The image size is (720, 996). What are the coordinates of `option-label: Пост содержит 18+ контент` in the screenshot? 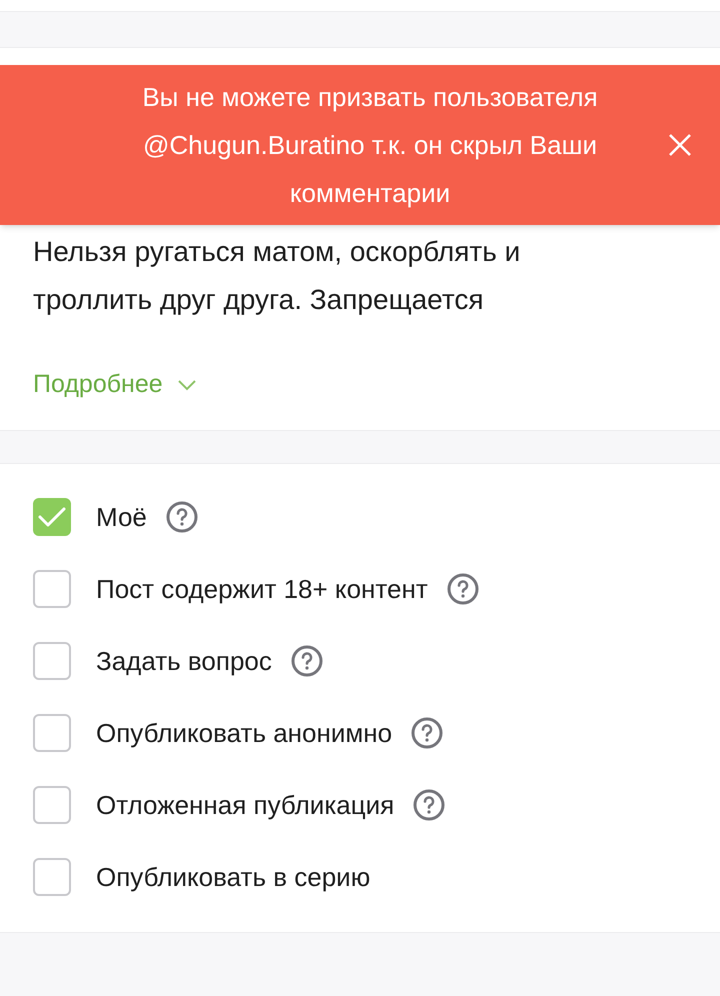 It's located at (262, 589).